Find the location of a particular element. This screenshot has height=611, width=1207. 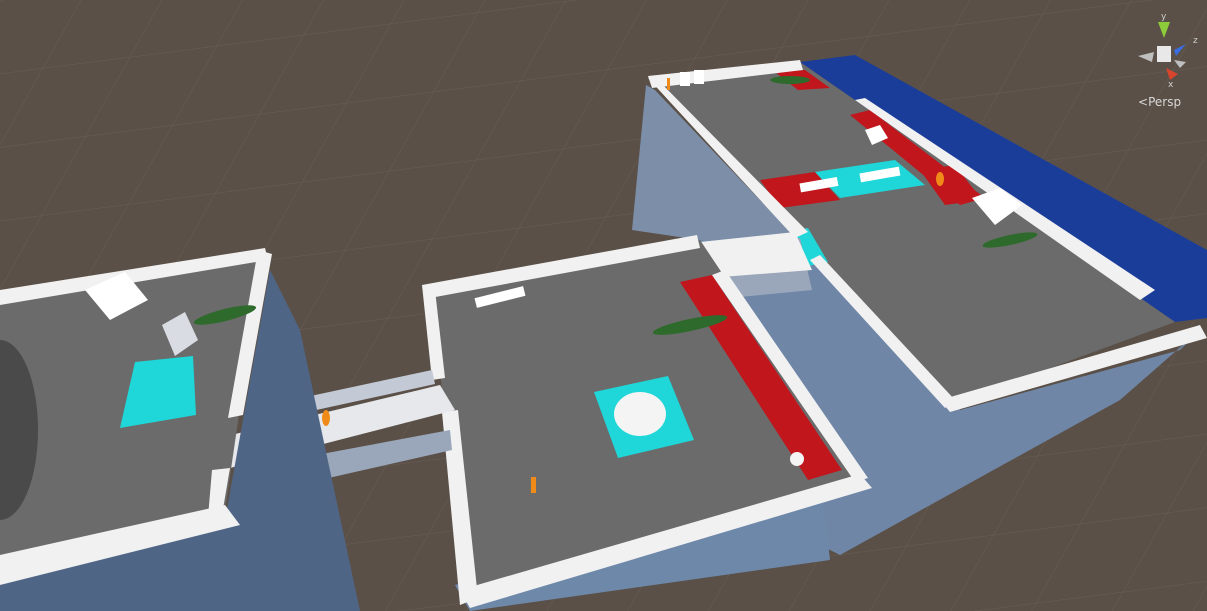

persp-label-text: Persp is located at coordinates (1165, 102).